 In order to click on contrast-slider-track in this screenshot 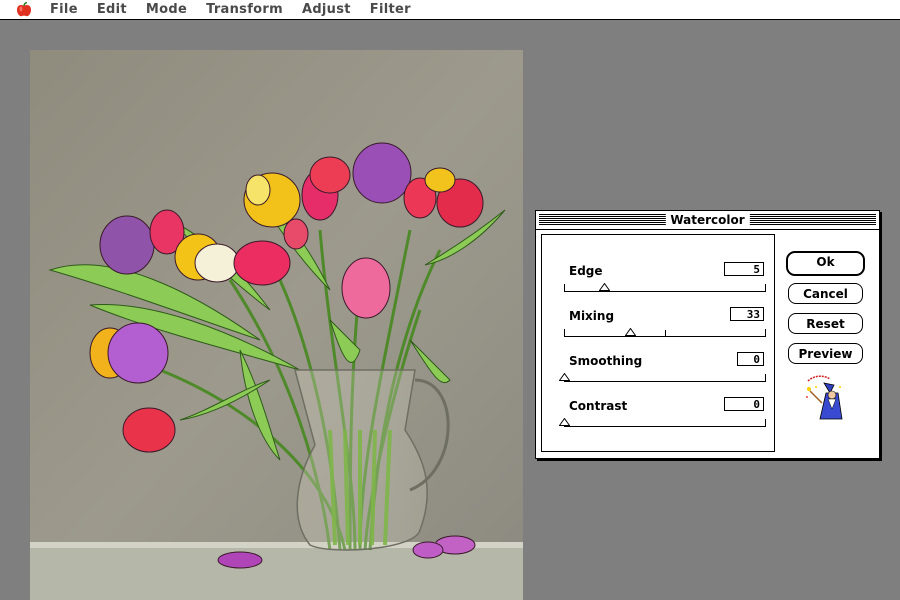, I will do `click(665, 423)`.